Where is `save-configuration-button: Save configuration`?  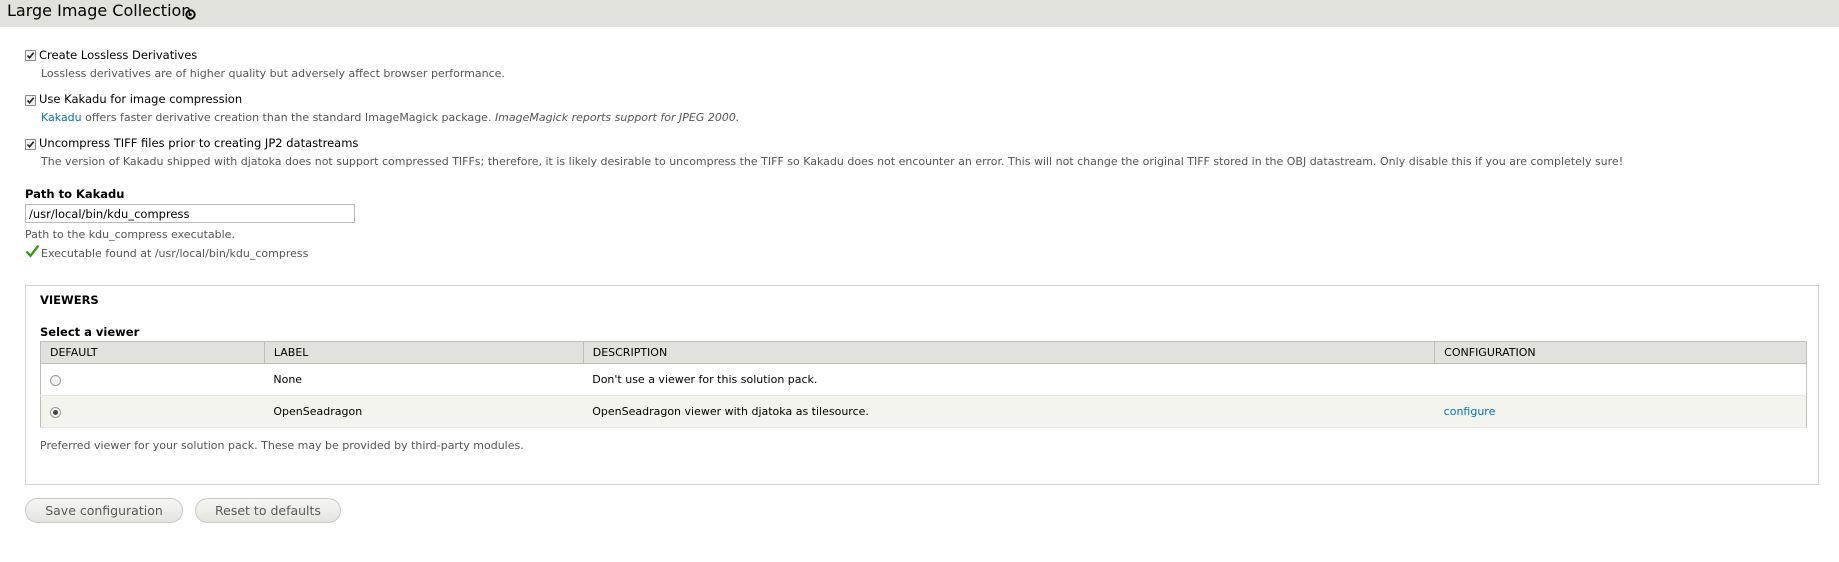 save-configuration-button: Save configuration is located at coordinates (104, 510).